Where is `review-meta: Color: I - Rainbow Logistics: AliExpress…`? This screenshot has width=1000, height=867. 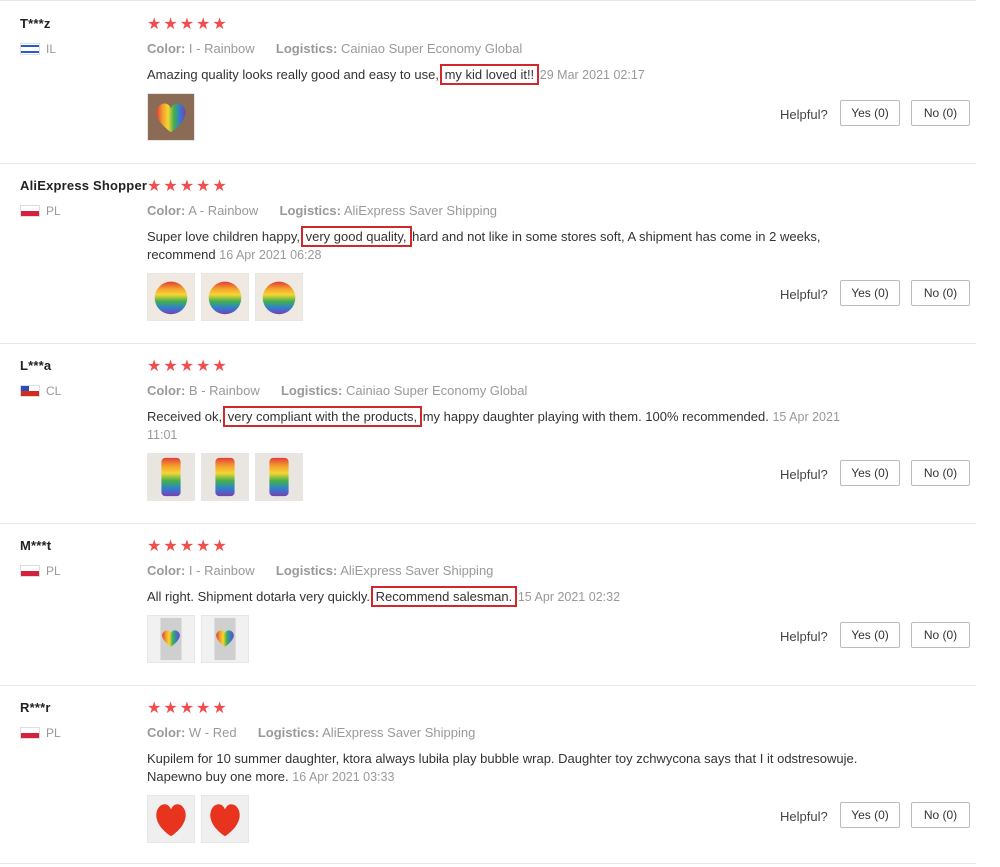
review-meta: Color: I - Rainbow Logistics: AliExpress… is located at coordinates (320, 570).